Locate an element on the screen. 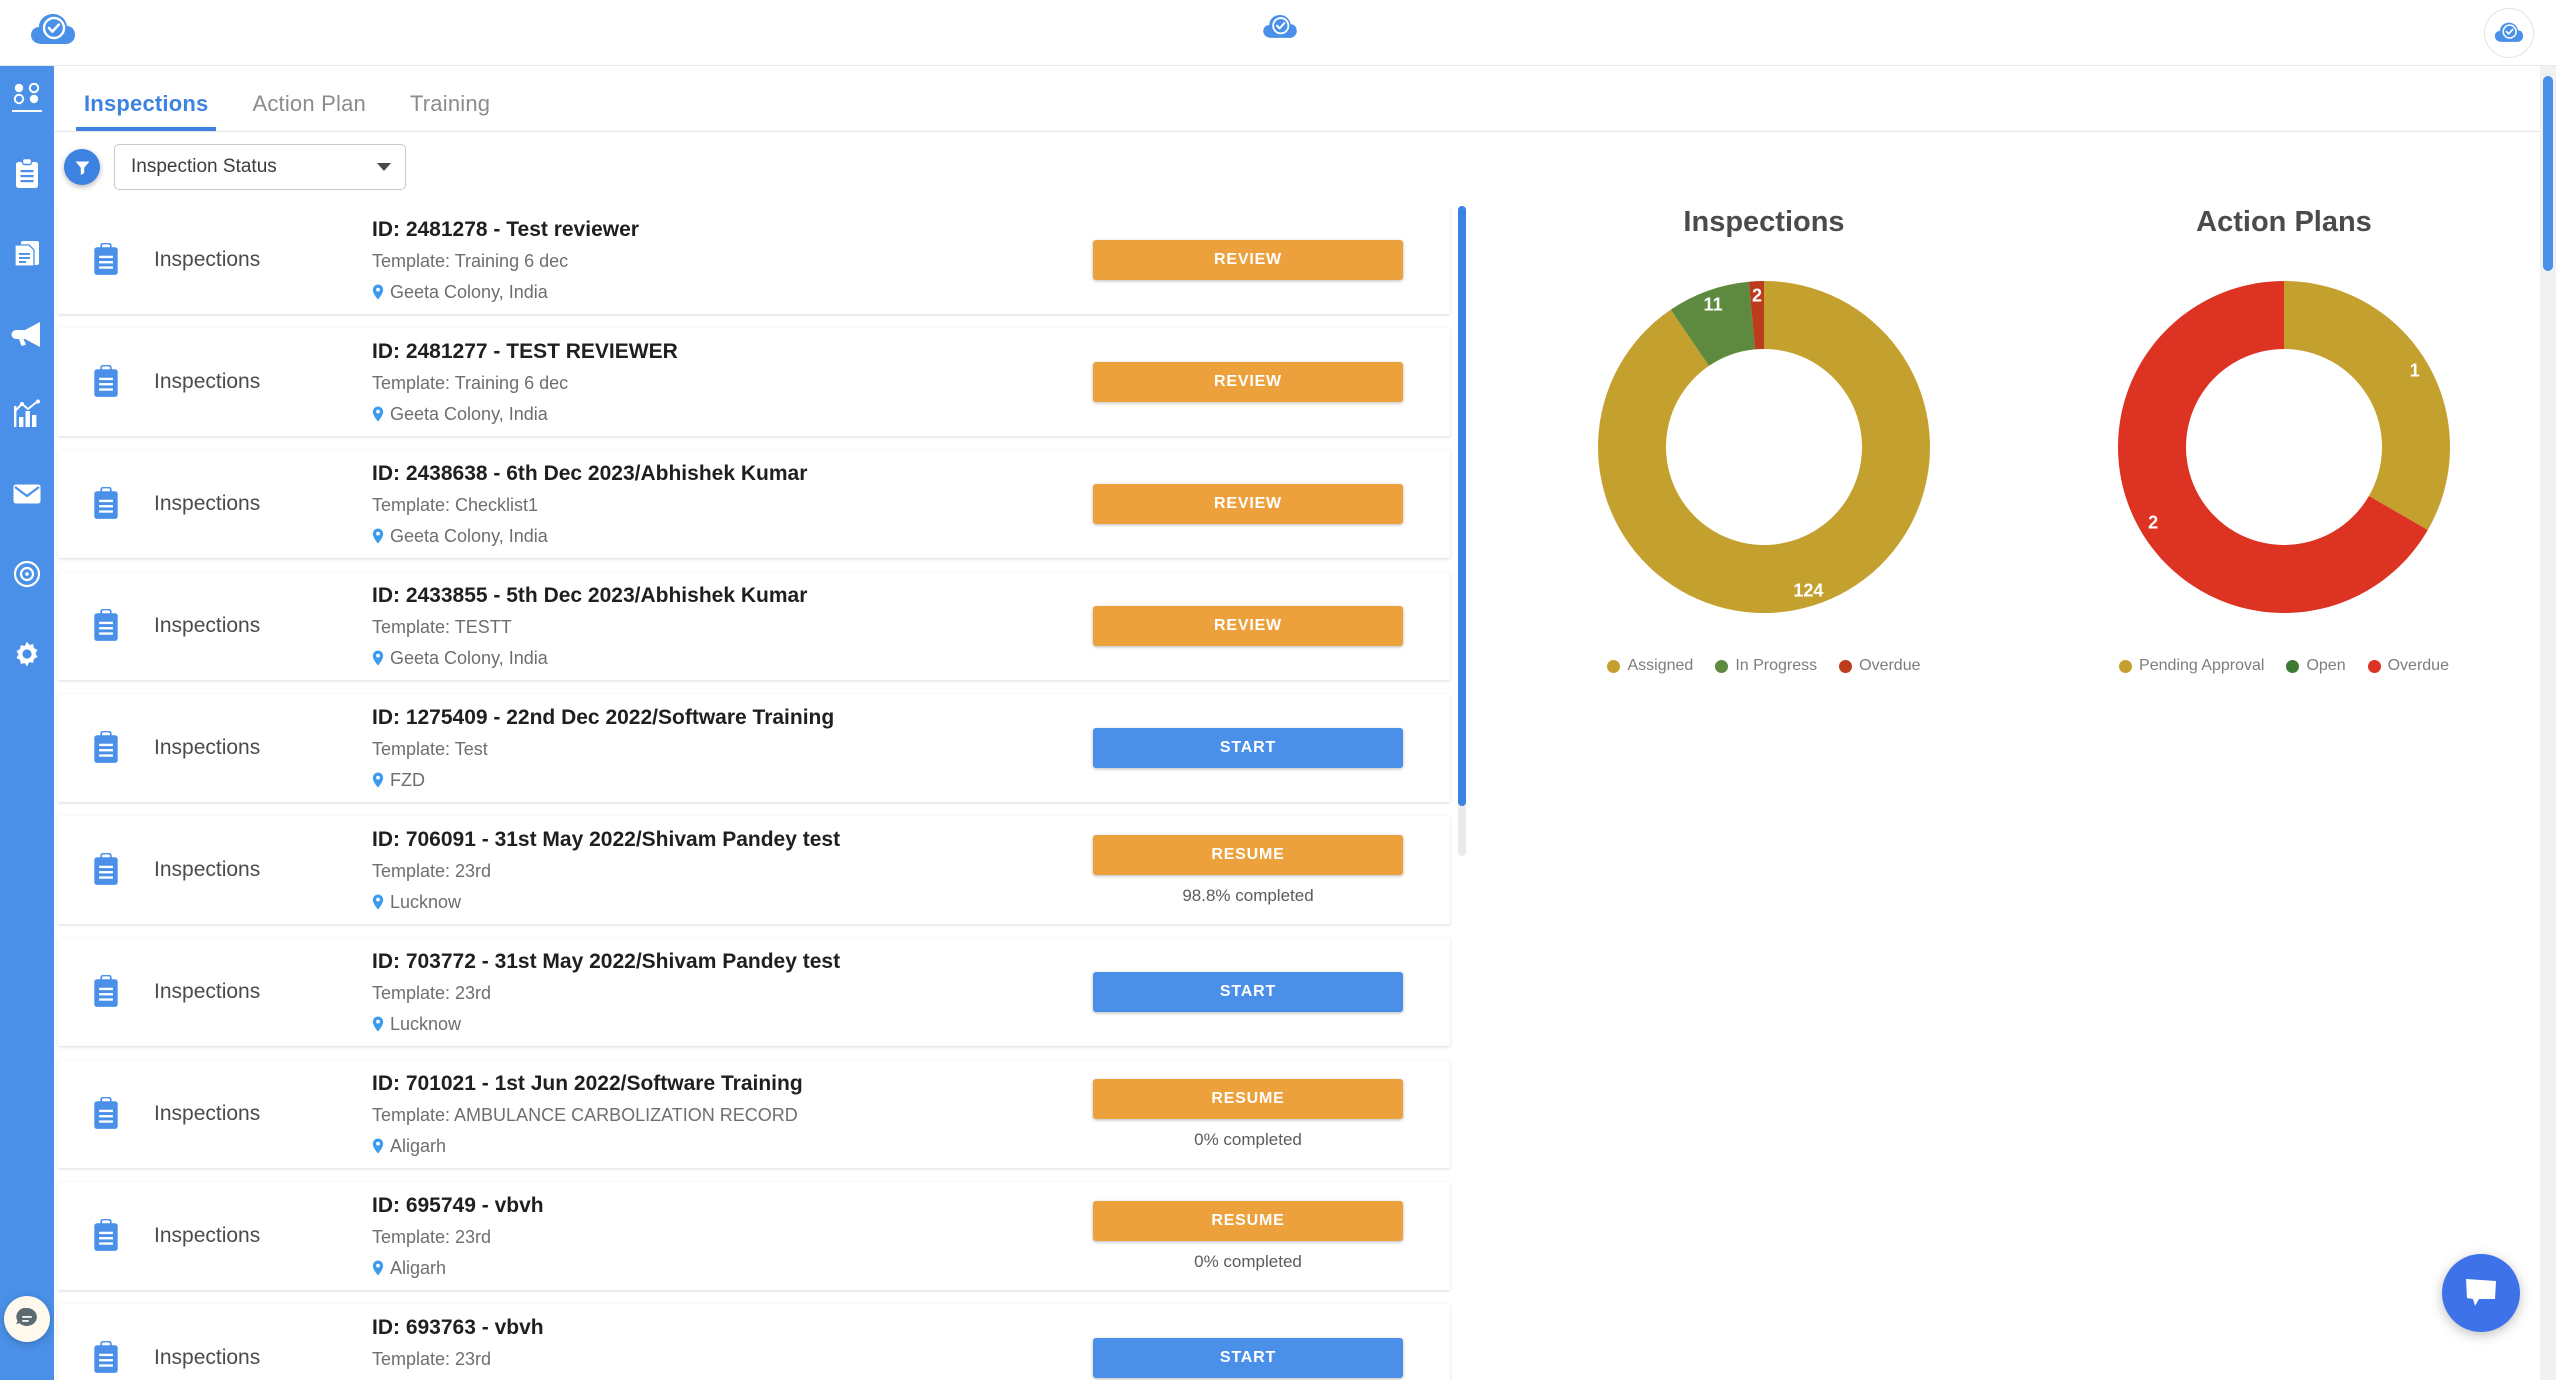  user-avatar is located at coordinates (2509, 33).